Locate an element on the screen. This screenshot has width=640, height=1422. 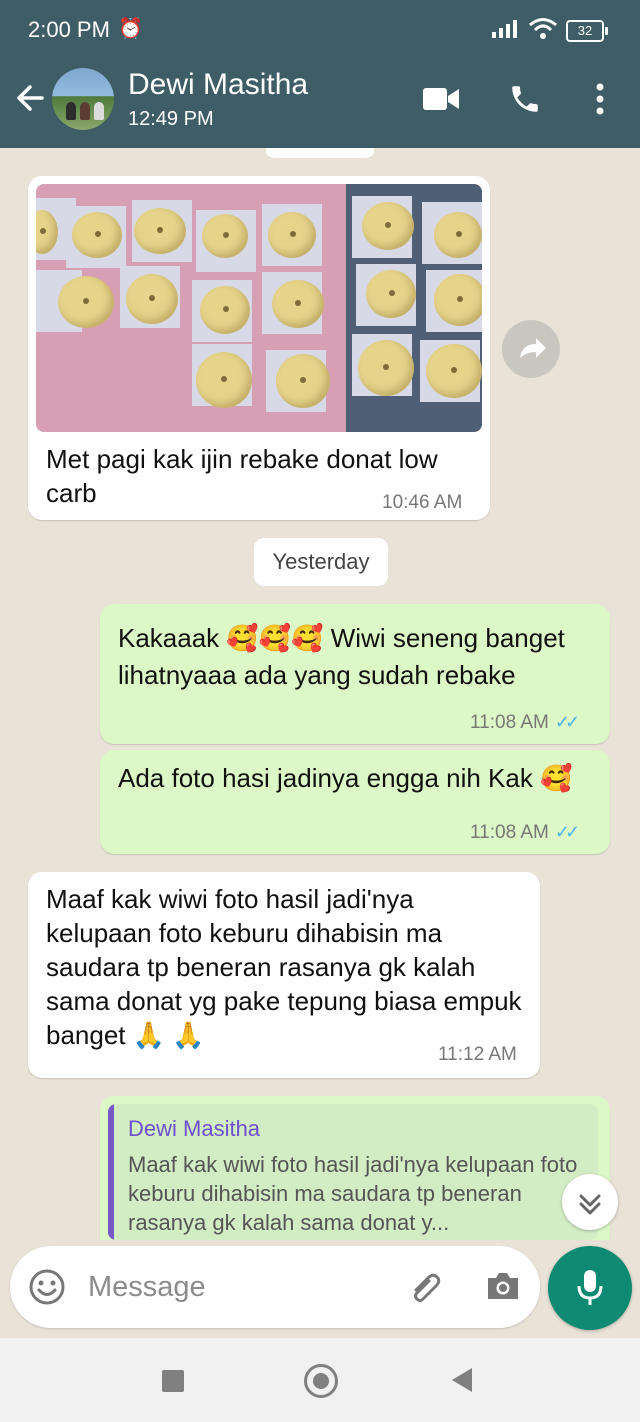
quote-accent-bar is located at coordinates (111, 1172).